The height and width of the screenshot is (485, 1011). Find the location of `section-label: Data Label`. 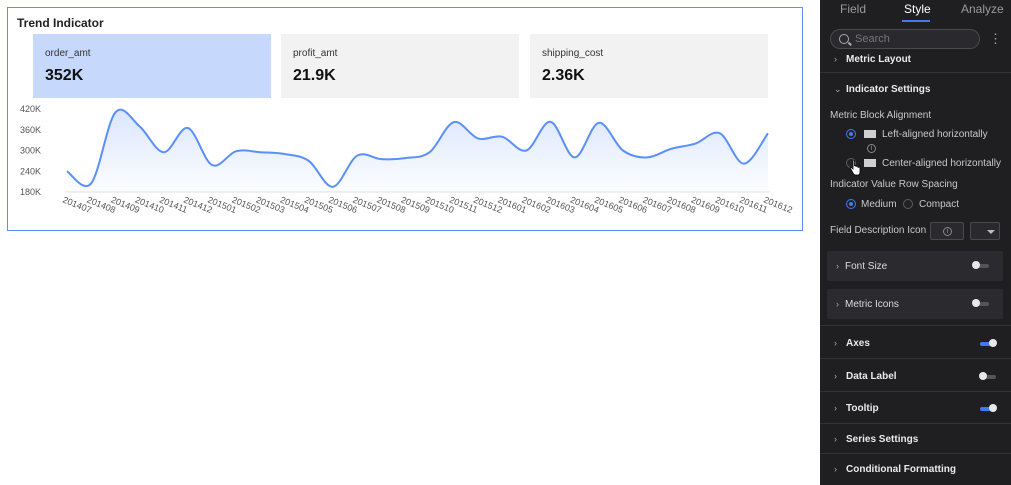

section-label: Data Label is located at coordinates (871, 376).